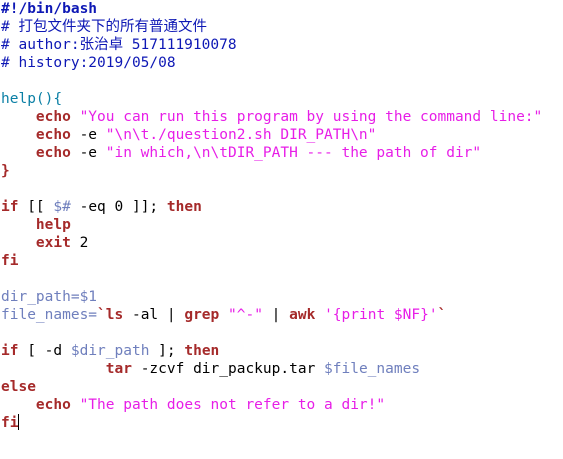  What do you see at coordinates (281, 27) in the screenshot?
I see `code-line: # 打包文件夹下的所有普通文件` at bounding box center [281, 27].